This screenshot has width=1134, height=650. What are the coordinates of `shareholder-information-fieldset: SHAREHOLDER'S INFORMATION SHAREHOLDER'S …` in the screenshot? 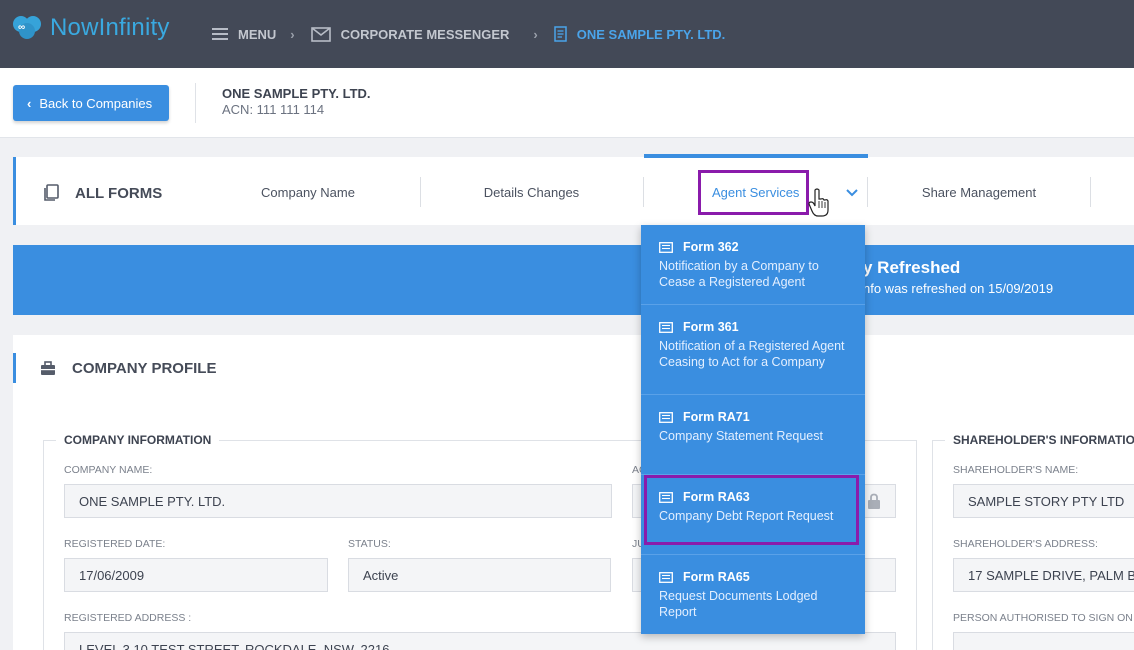 It's located at (1033, 541).